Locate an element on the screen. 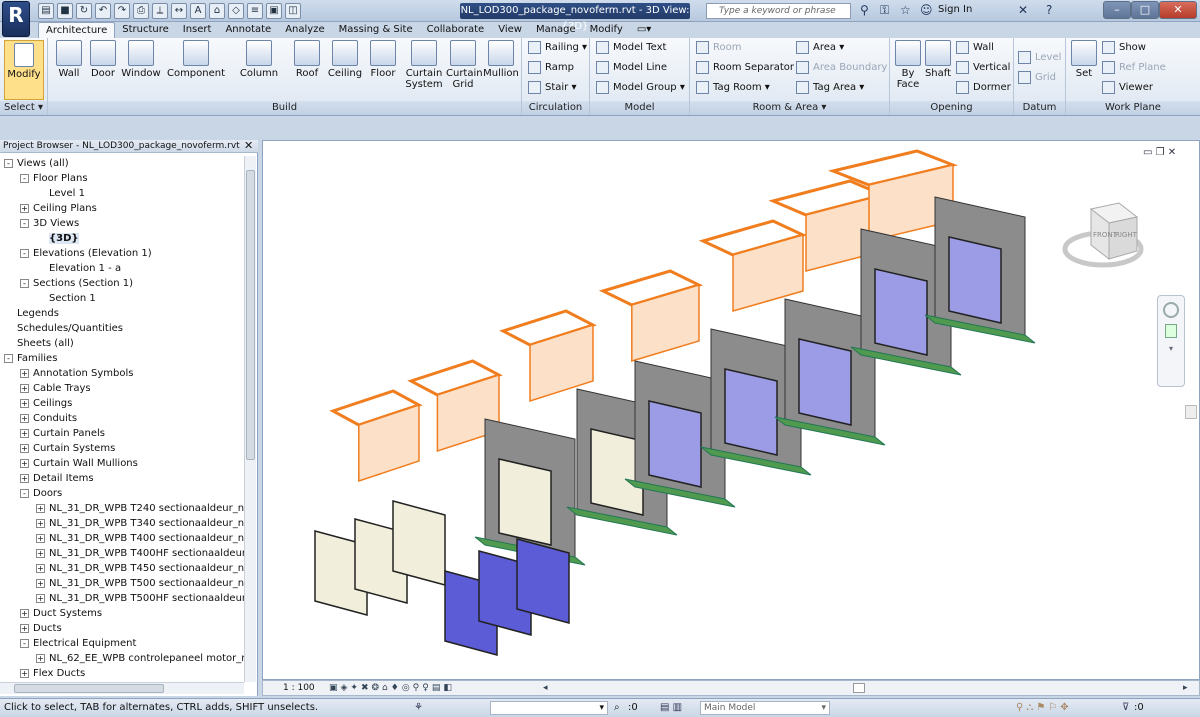 Image resolution: width=1200 pixels, height=717 pixels. editable-only-icon: ⌕ is located at coordinates (617, 708).